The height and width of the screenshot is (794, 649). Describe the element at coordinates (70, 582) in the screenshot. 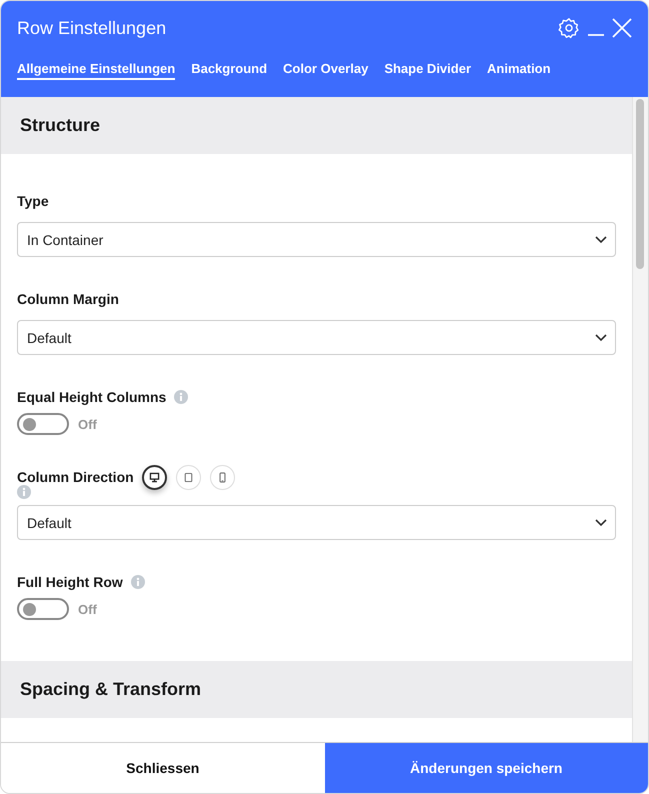

I see `field-label: Full Height Row` at that location.